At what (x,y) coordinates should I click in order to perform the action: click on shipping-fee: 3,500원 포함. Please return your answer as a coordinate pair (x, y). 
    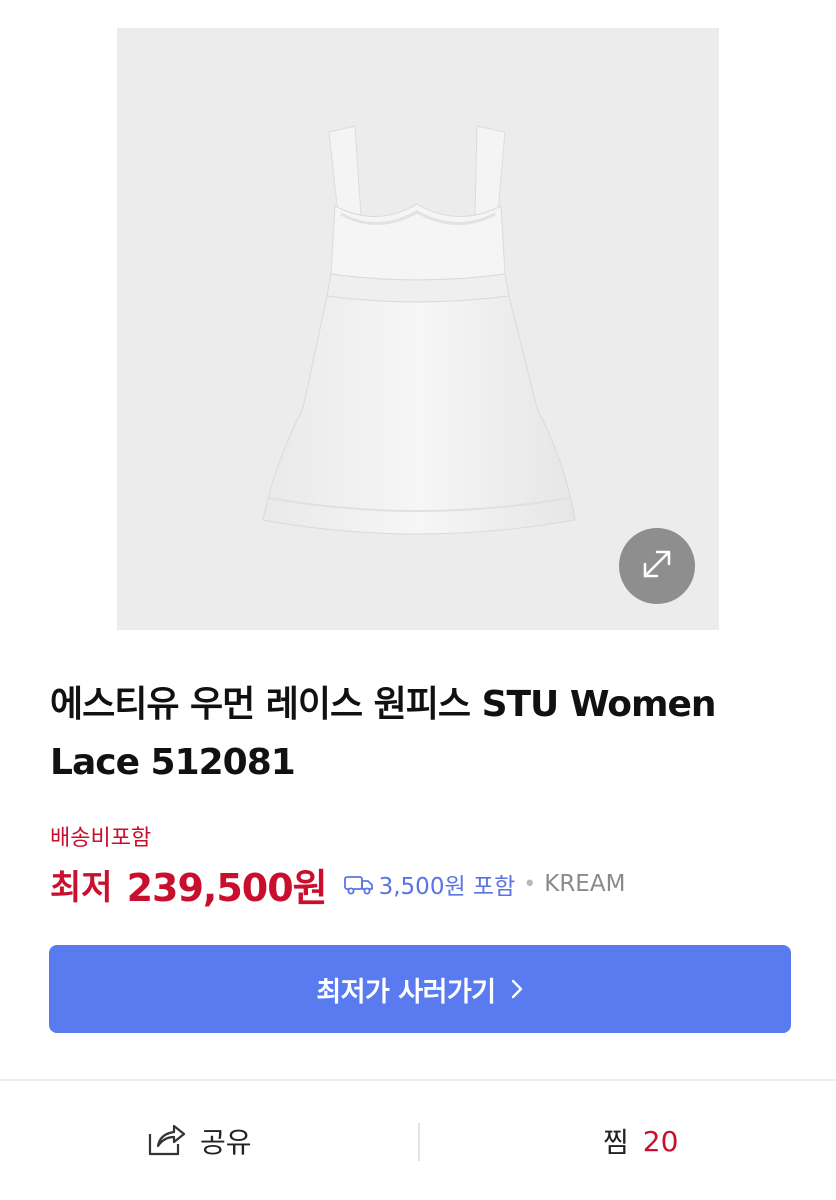
    Looking at the image, I should click on (447, 887).